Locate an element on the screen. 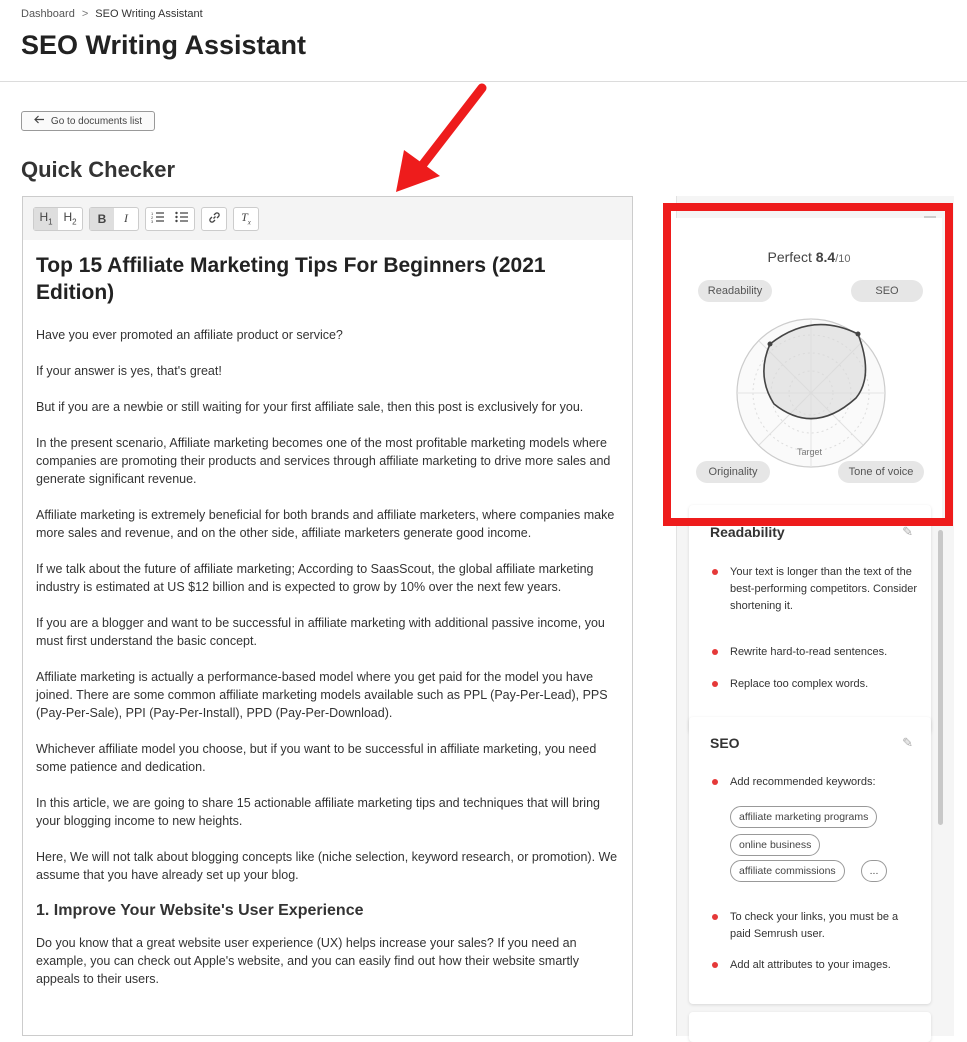 This screenshot has width=967, height=1042. format-button-group: B I is located at coordinates (114, 218).